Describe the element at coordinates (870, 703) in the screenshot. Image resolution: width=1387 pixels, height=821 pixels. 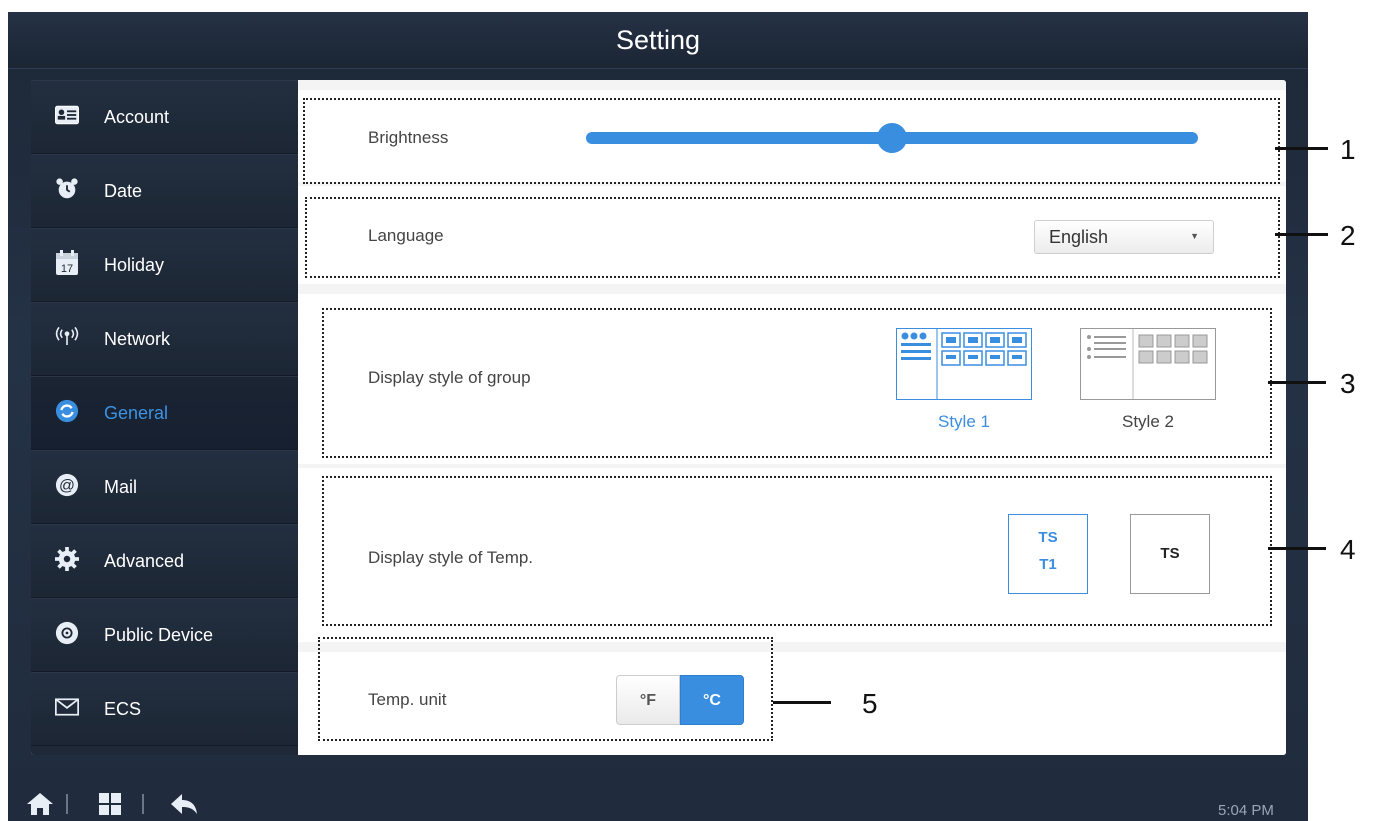
I see `callout-number-5: 5` at that location.